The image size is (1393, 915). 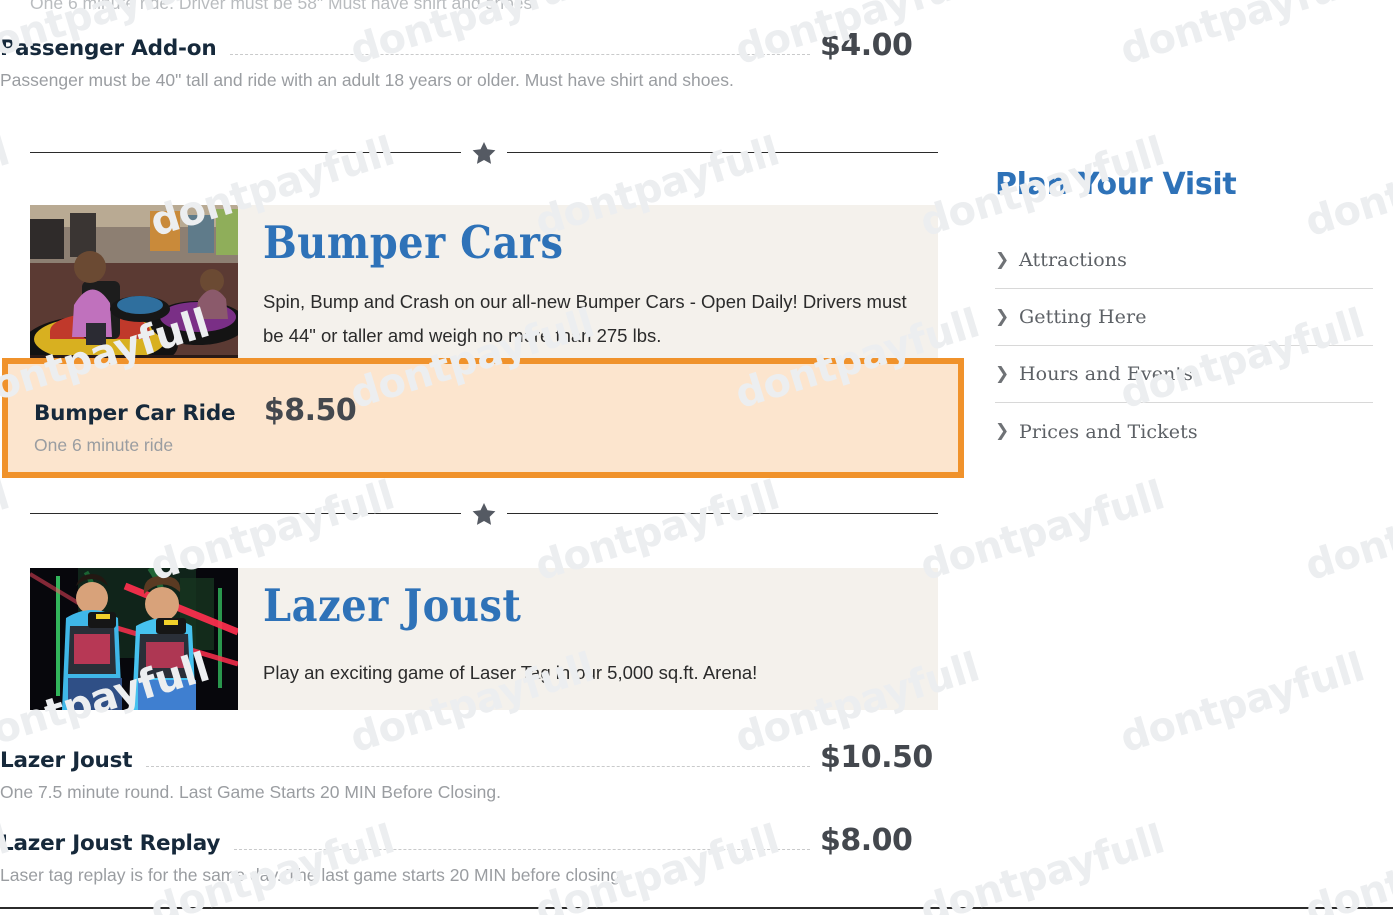 What do you see at coordinates (66, 760) in the screenshot?
I see `price-row-name: Lazer Joust` at bounding box center [66, 760].